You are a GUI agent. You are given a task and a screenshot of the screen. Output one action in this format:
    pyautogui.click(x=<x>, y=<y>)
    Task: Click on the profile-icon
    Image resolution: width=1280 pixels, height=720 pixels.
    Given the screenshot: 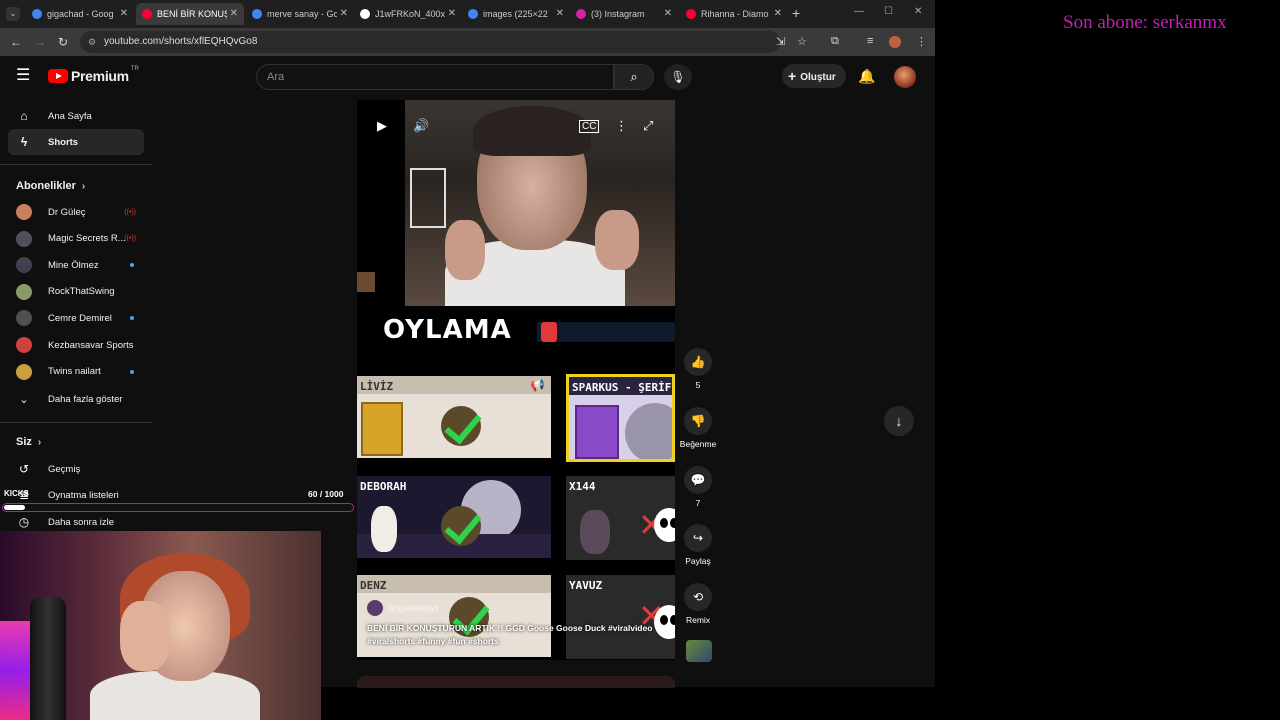 What is the action you would take?
    pyautogui.click(x=895, y=42)
    